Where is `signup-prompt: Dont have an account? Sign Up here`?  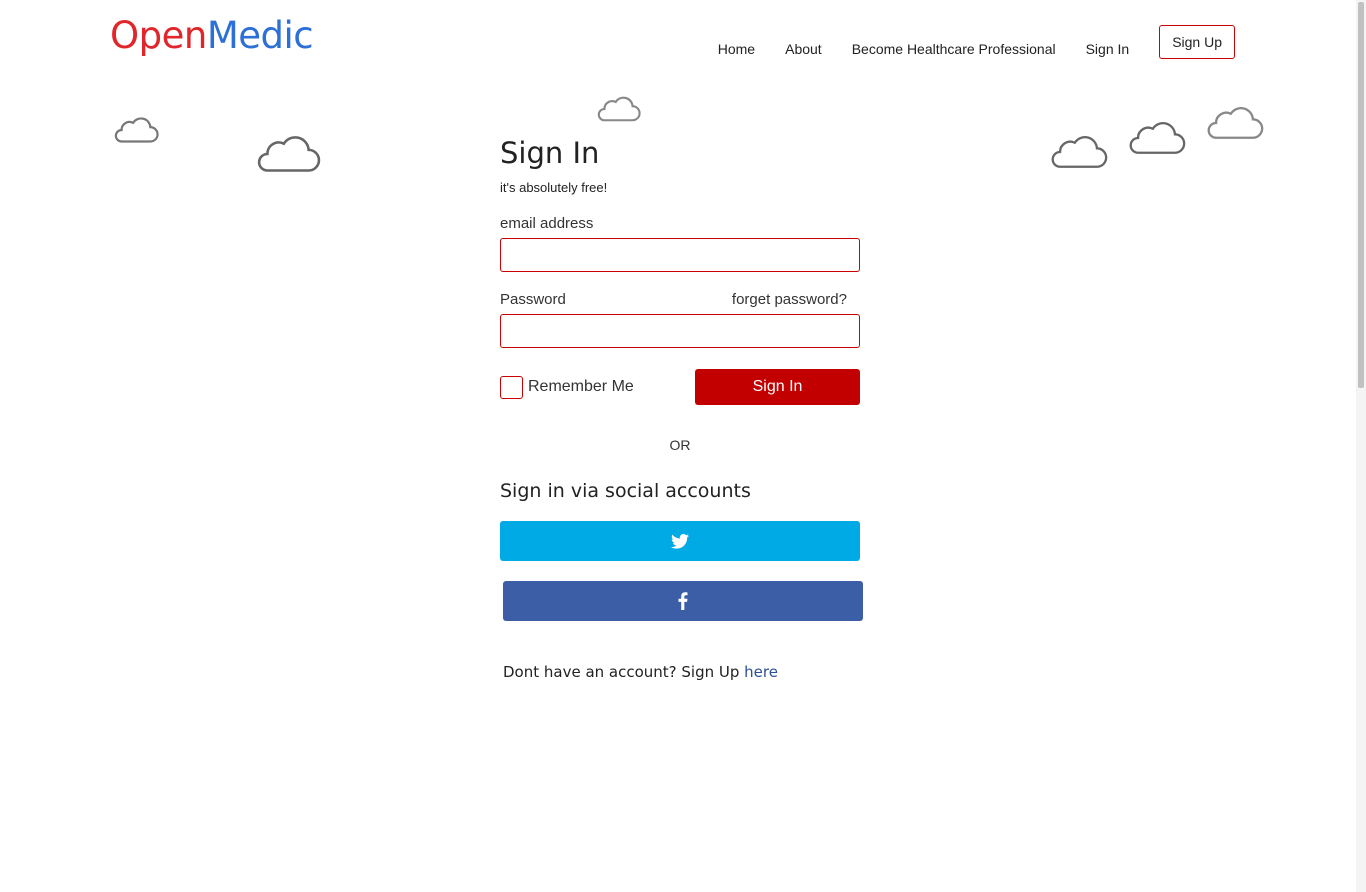 signup-prompt: Dont have an account? Sign Up here is located at coordinates (681, 672).